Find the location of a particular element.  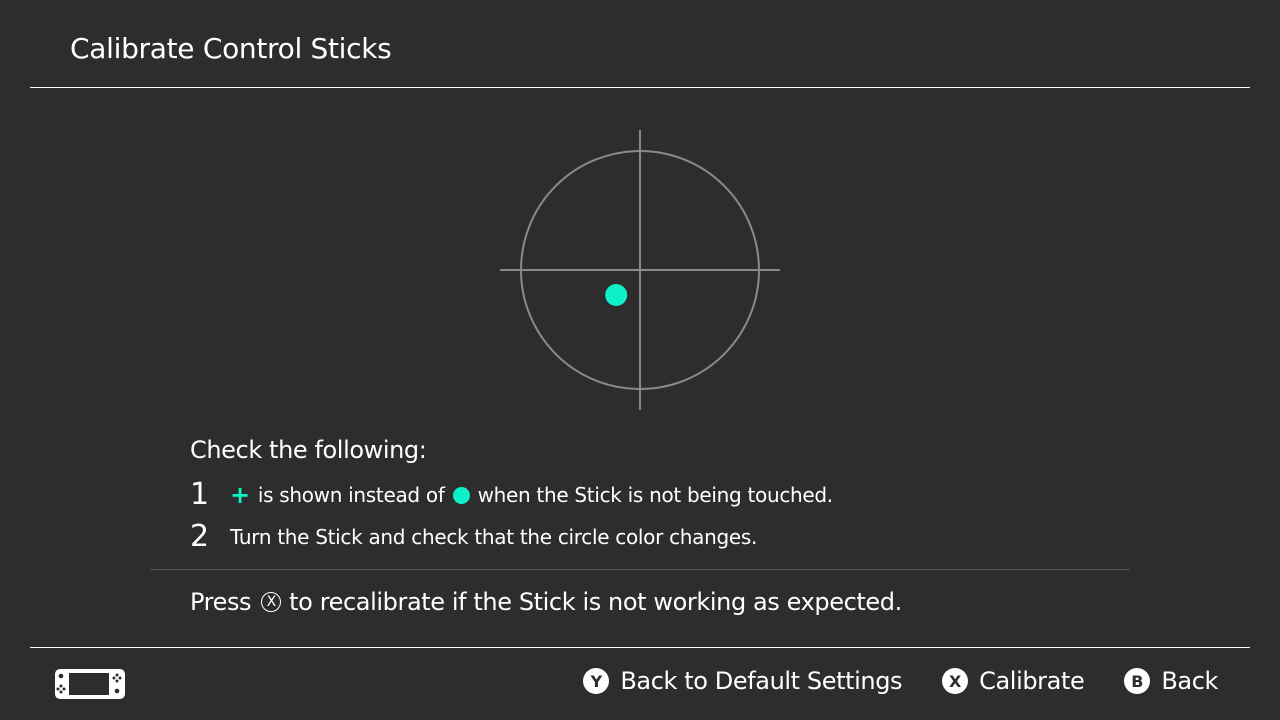

instruction-text: when the Stick is not being touched. is located at coordinates (655, 495).